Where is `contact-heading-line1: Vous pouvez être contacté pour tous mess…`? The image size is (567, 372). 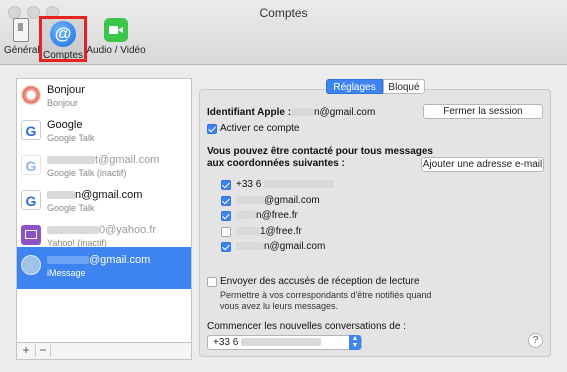
contact-heading-line1: Vous pouvez être contacté pour tous mess… is located at coordinates (320, 151).